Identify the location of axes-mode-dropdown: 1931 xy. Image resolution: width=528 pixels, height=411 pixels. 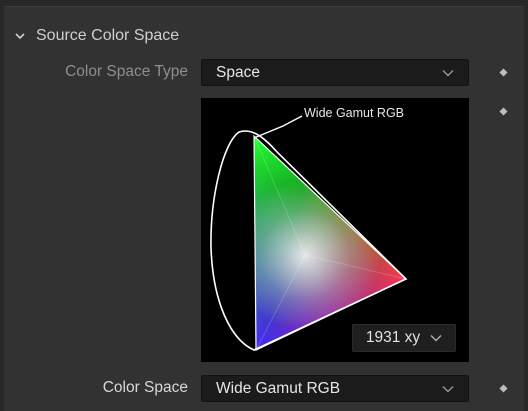
(404, 338).